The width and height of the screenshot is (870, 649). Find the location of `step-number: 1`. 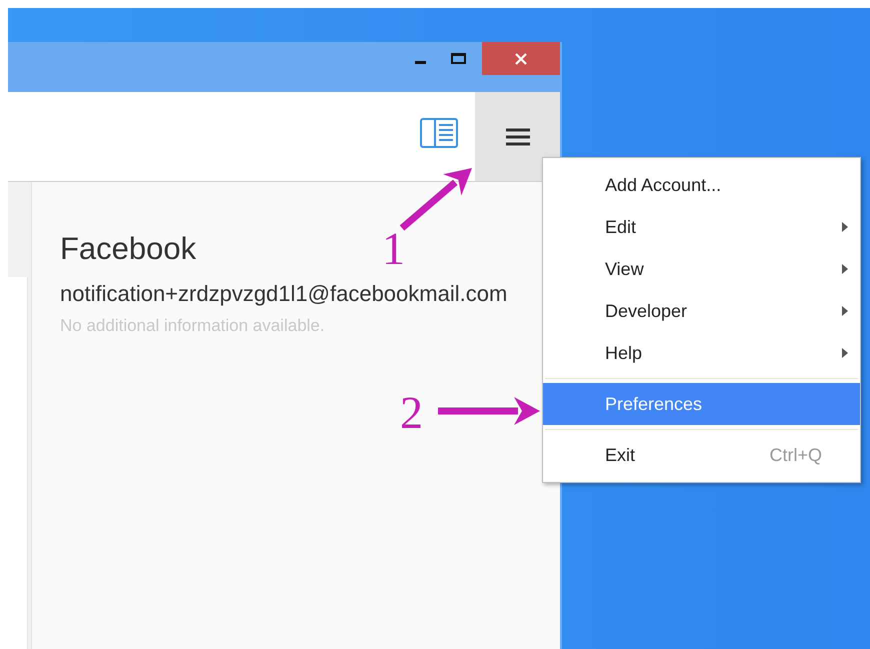

step-number: 1 is located at coordinates (393, 249).